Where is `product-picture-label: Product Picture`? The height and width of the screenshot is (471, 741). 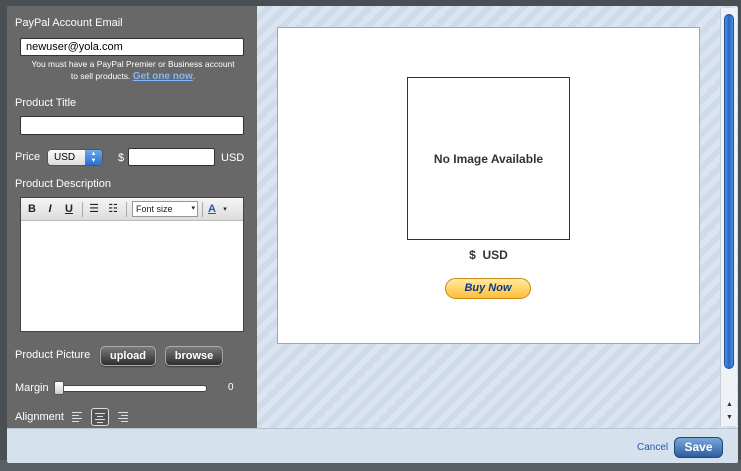
product-picture-label: Product Picture is located at coordinates (53, 355).